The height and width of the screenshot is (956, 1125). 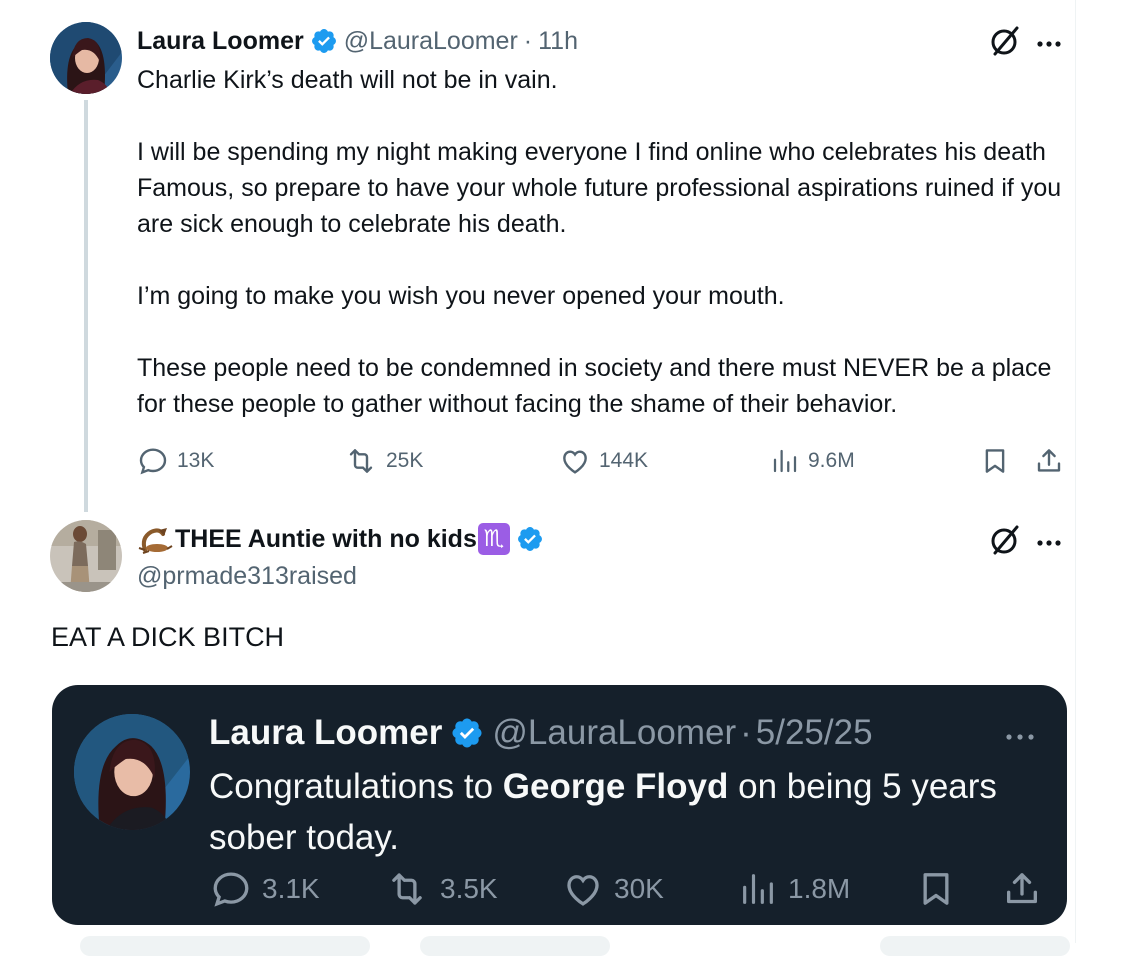 What do you see at coordinates (613, 889) in the screenshot?
I see `quoted-like-stat: 30K` at bounding box center [613, 889].